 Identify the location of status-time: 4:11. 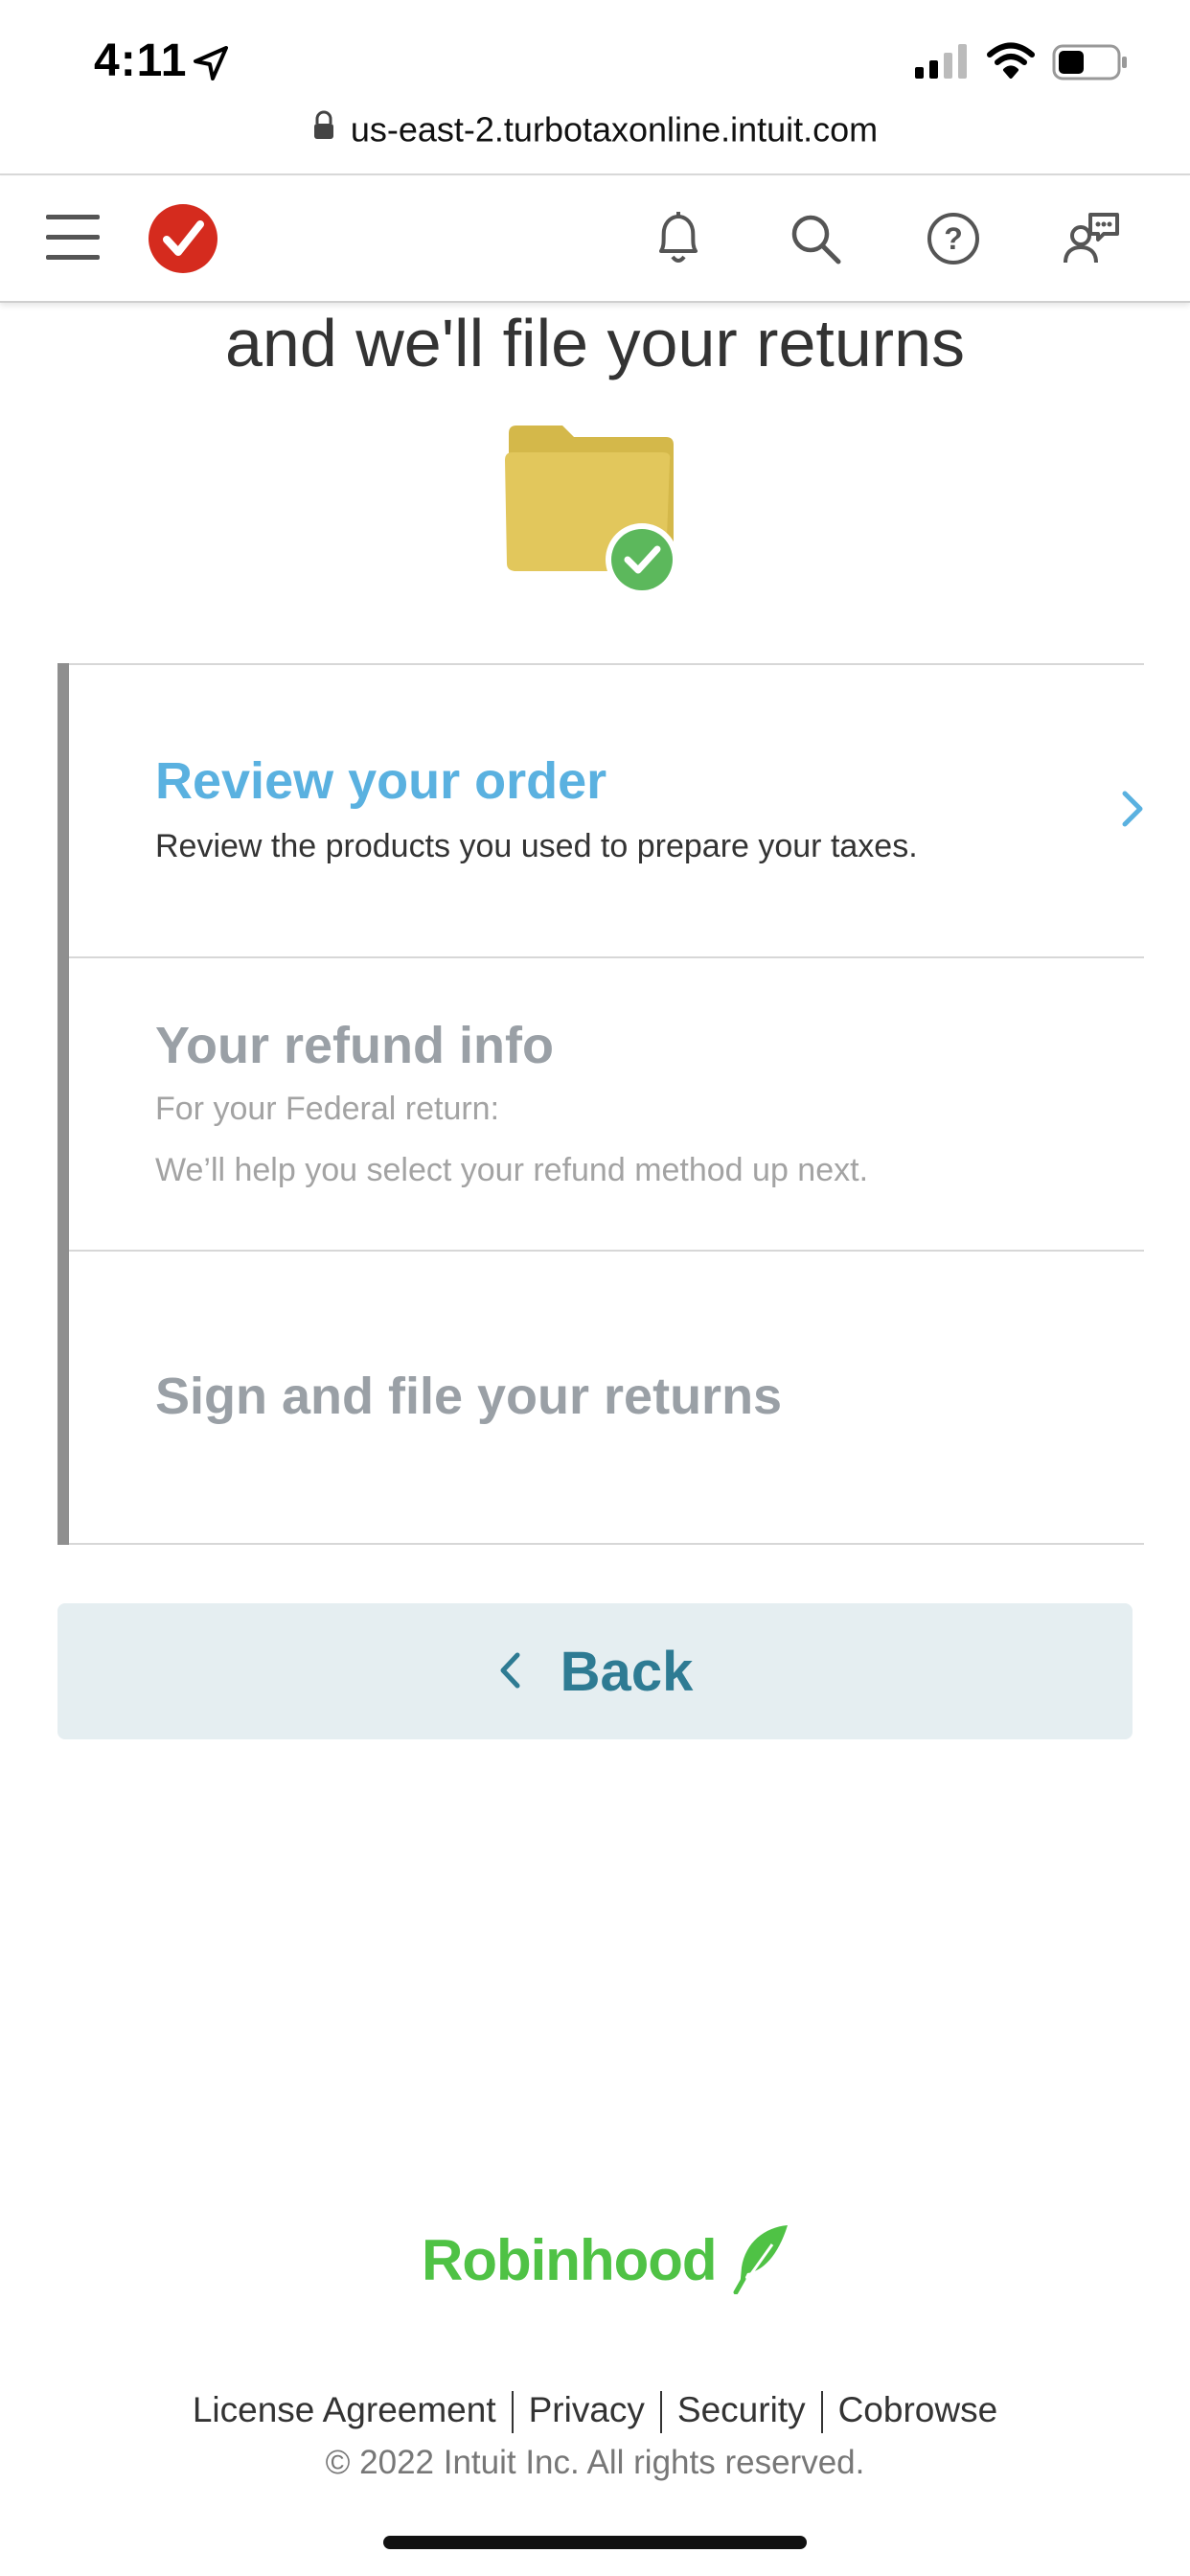
(141, 60).